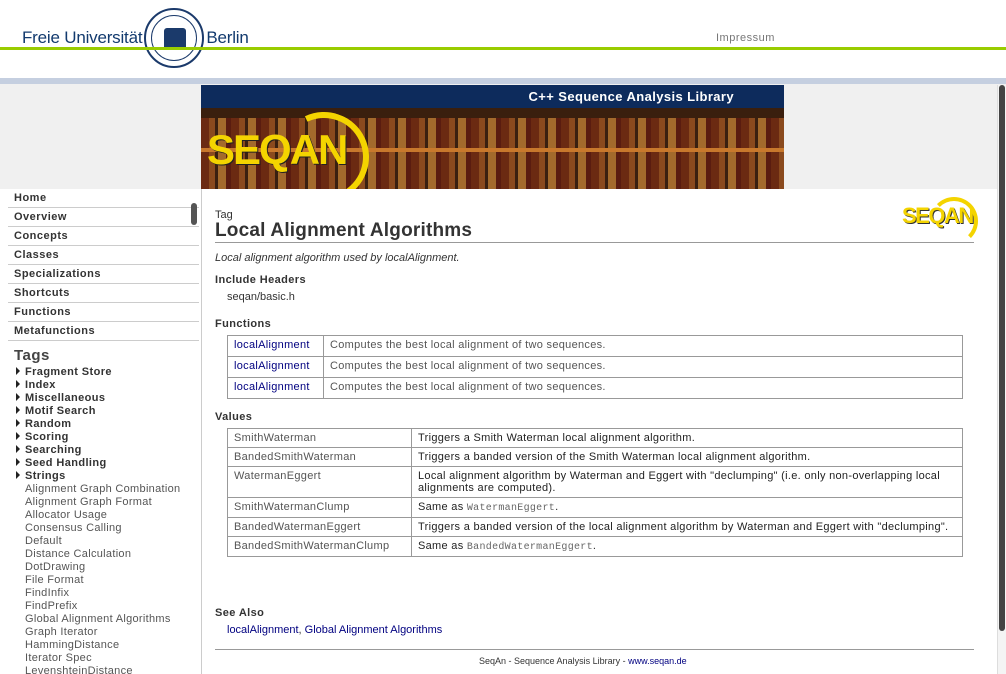  What do you see at coordinates (1002, 358) in the screenshot?
I see `page-scrollbar-thumb` at bounding box center [1002, 358].